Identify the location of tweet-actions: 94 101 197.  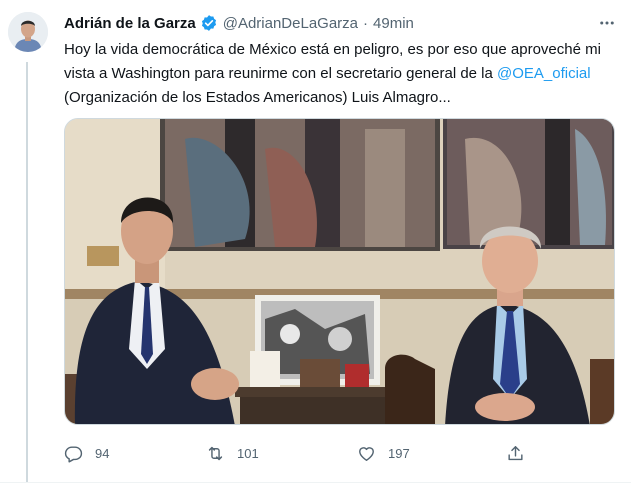
(334, 453).